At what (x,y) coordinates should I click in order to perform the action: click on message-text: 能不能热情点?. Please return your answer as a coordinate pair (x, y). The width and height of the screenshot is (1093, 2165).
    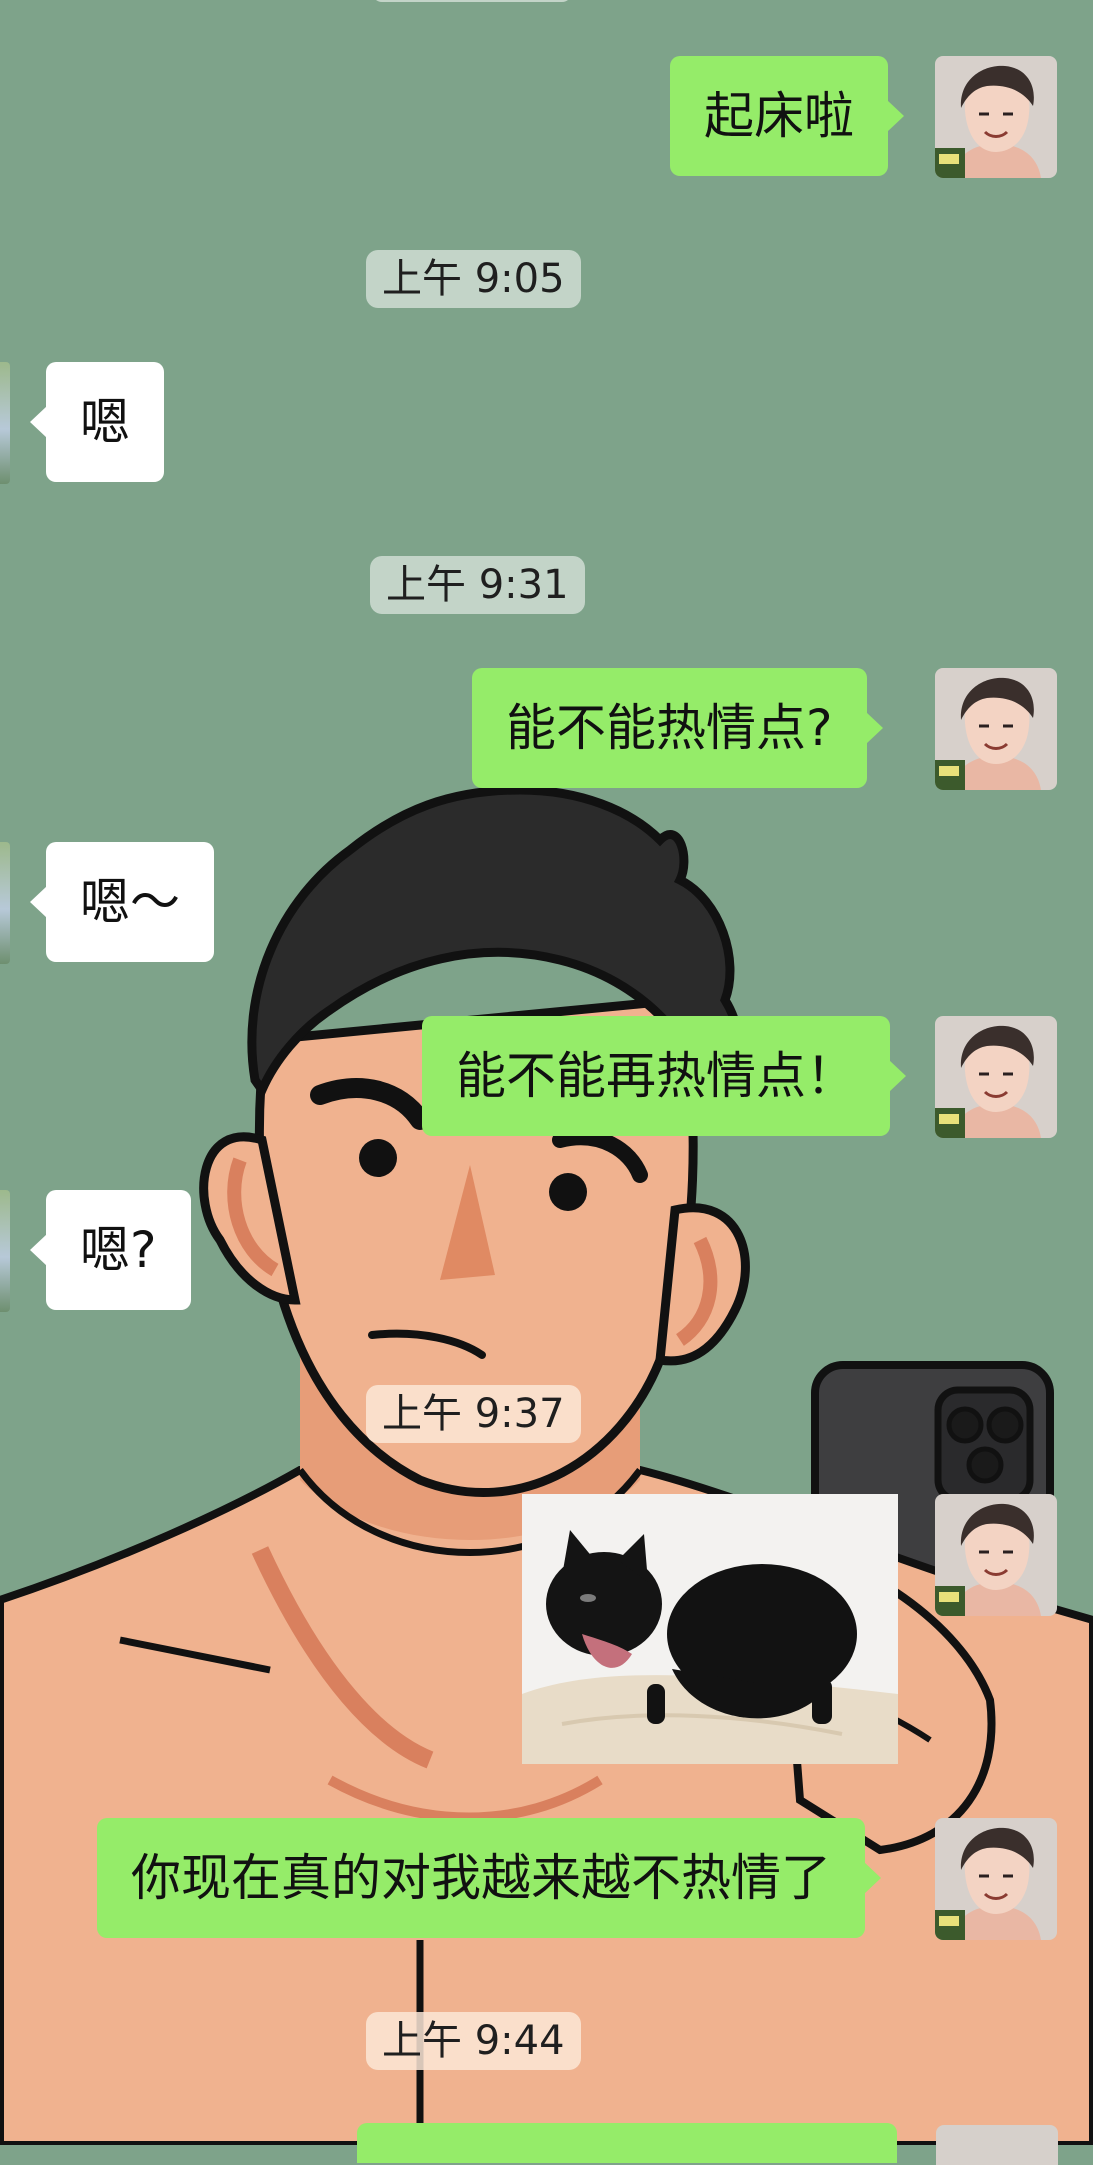
    Looking at the image, I should click on (669, 728).